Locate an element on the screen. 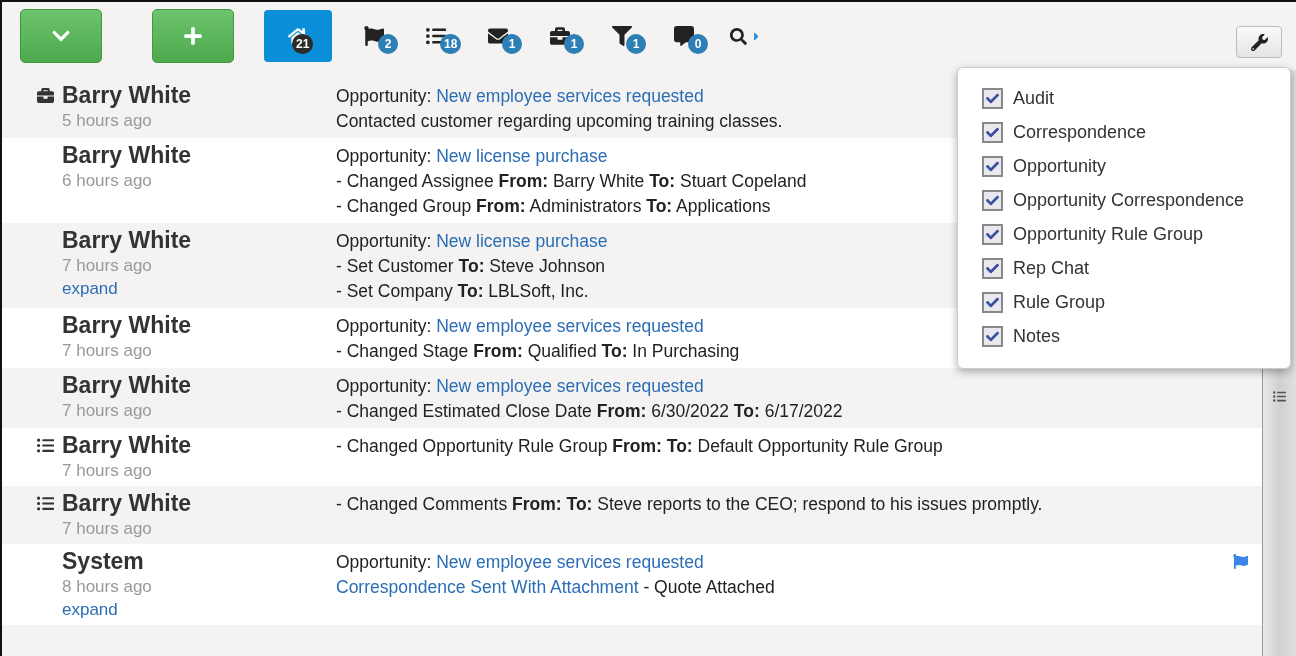 The height and width of the screenshot is (656, 1296). settings-button is located at coordinates (1259, 42).